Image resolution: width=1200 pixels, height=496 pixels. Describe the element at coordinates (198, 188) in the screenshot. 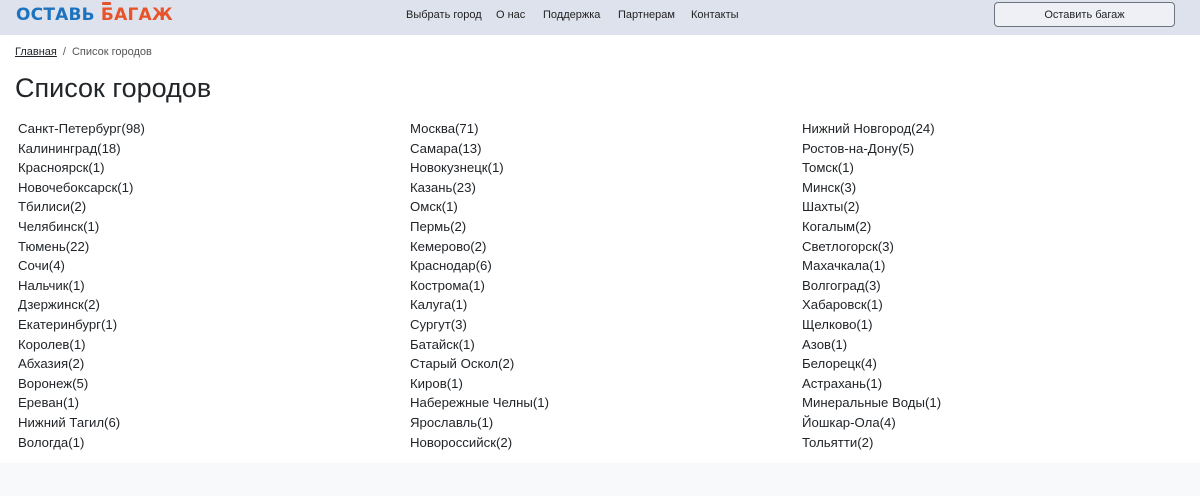

I see `city-link: Новочебоксарск(1)` at that location.